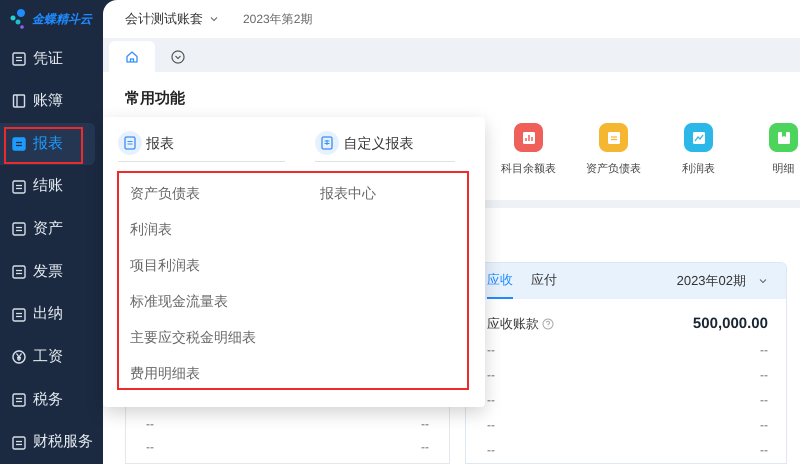 The height and width of the screenshot is (464, 800). I want to click on sidebar-item: 结账, so click(47, 186).